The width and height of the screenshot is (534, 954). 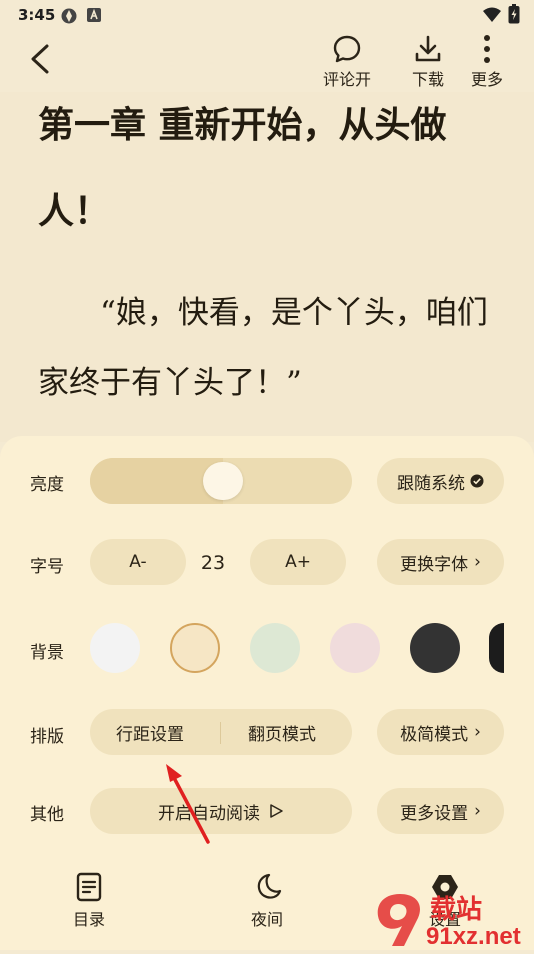 I want to click on minimal-mode-label: 极简模式, so click(x=434, y=734).